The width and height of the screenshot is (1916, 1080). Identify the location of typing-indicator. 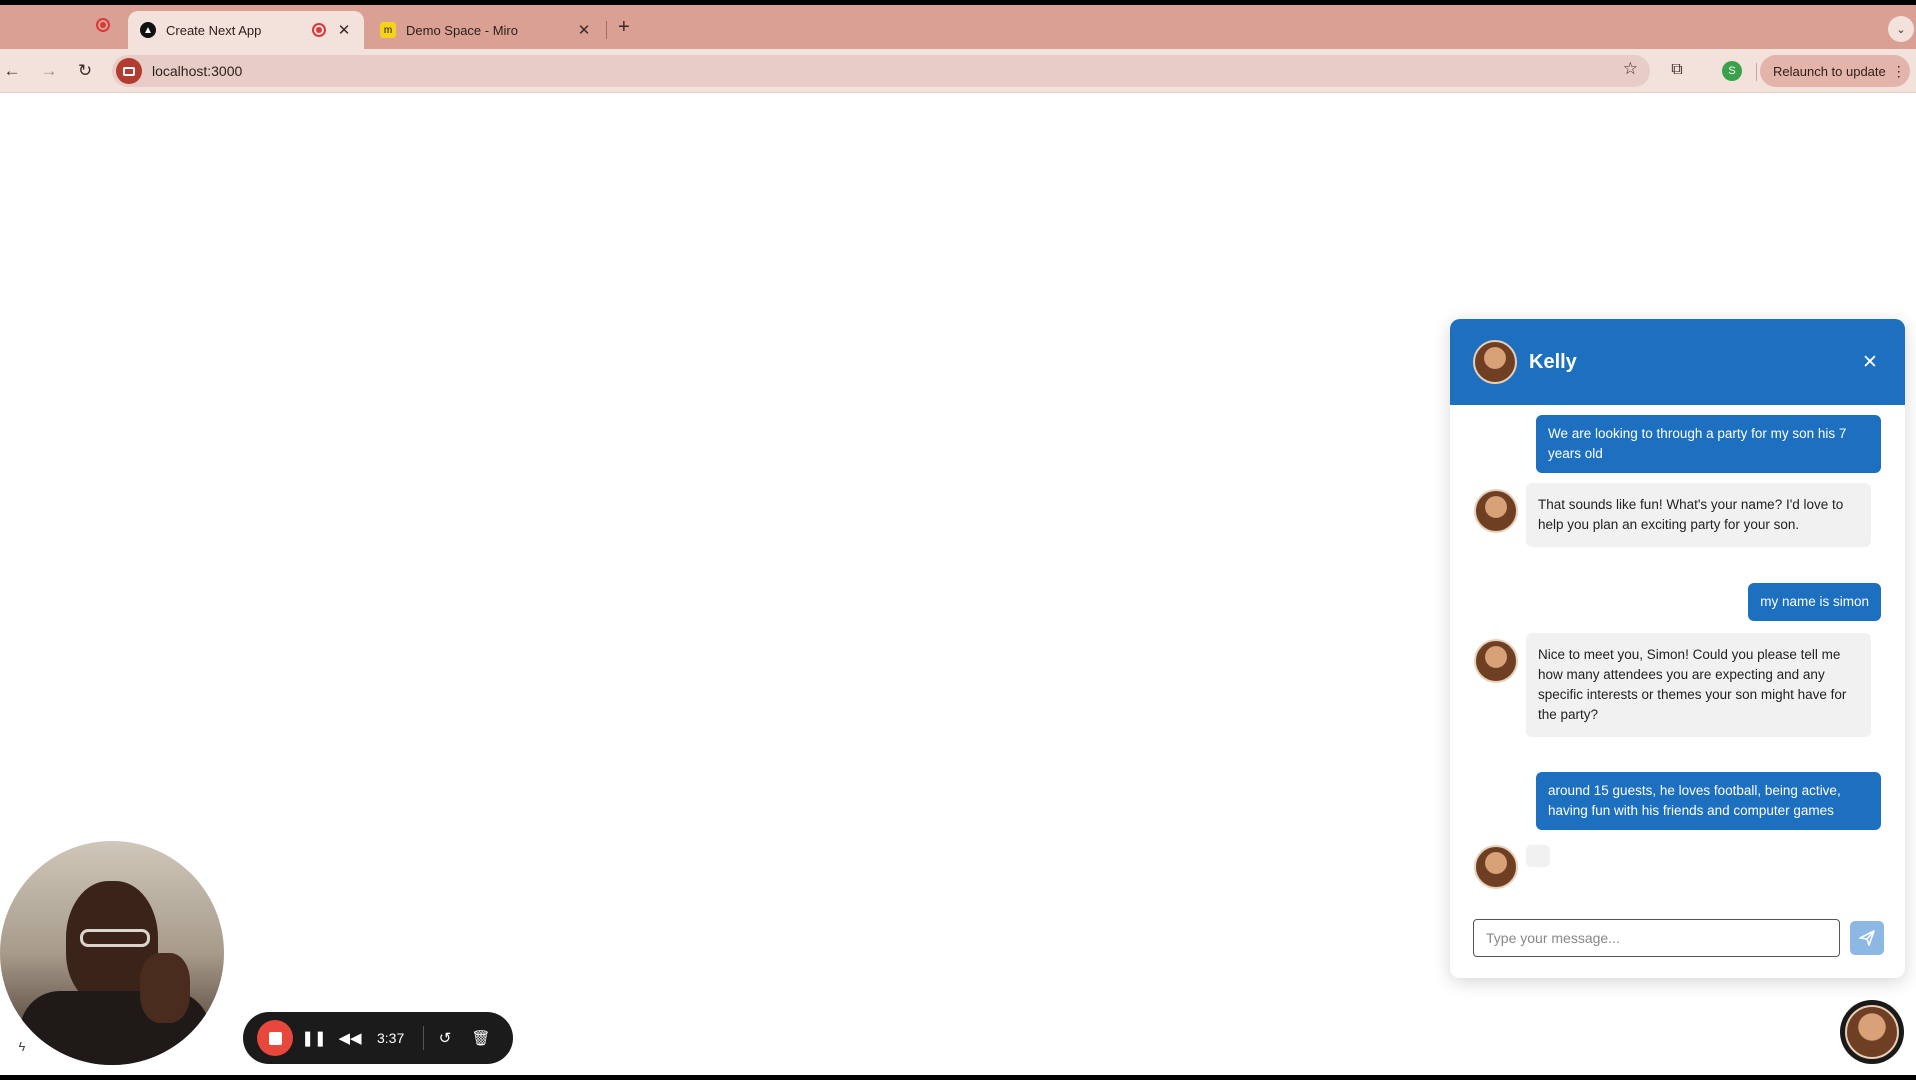
(1538, 856).